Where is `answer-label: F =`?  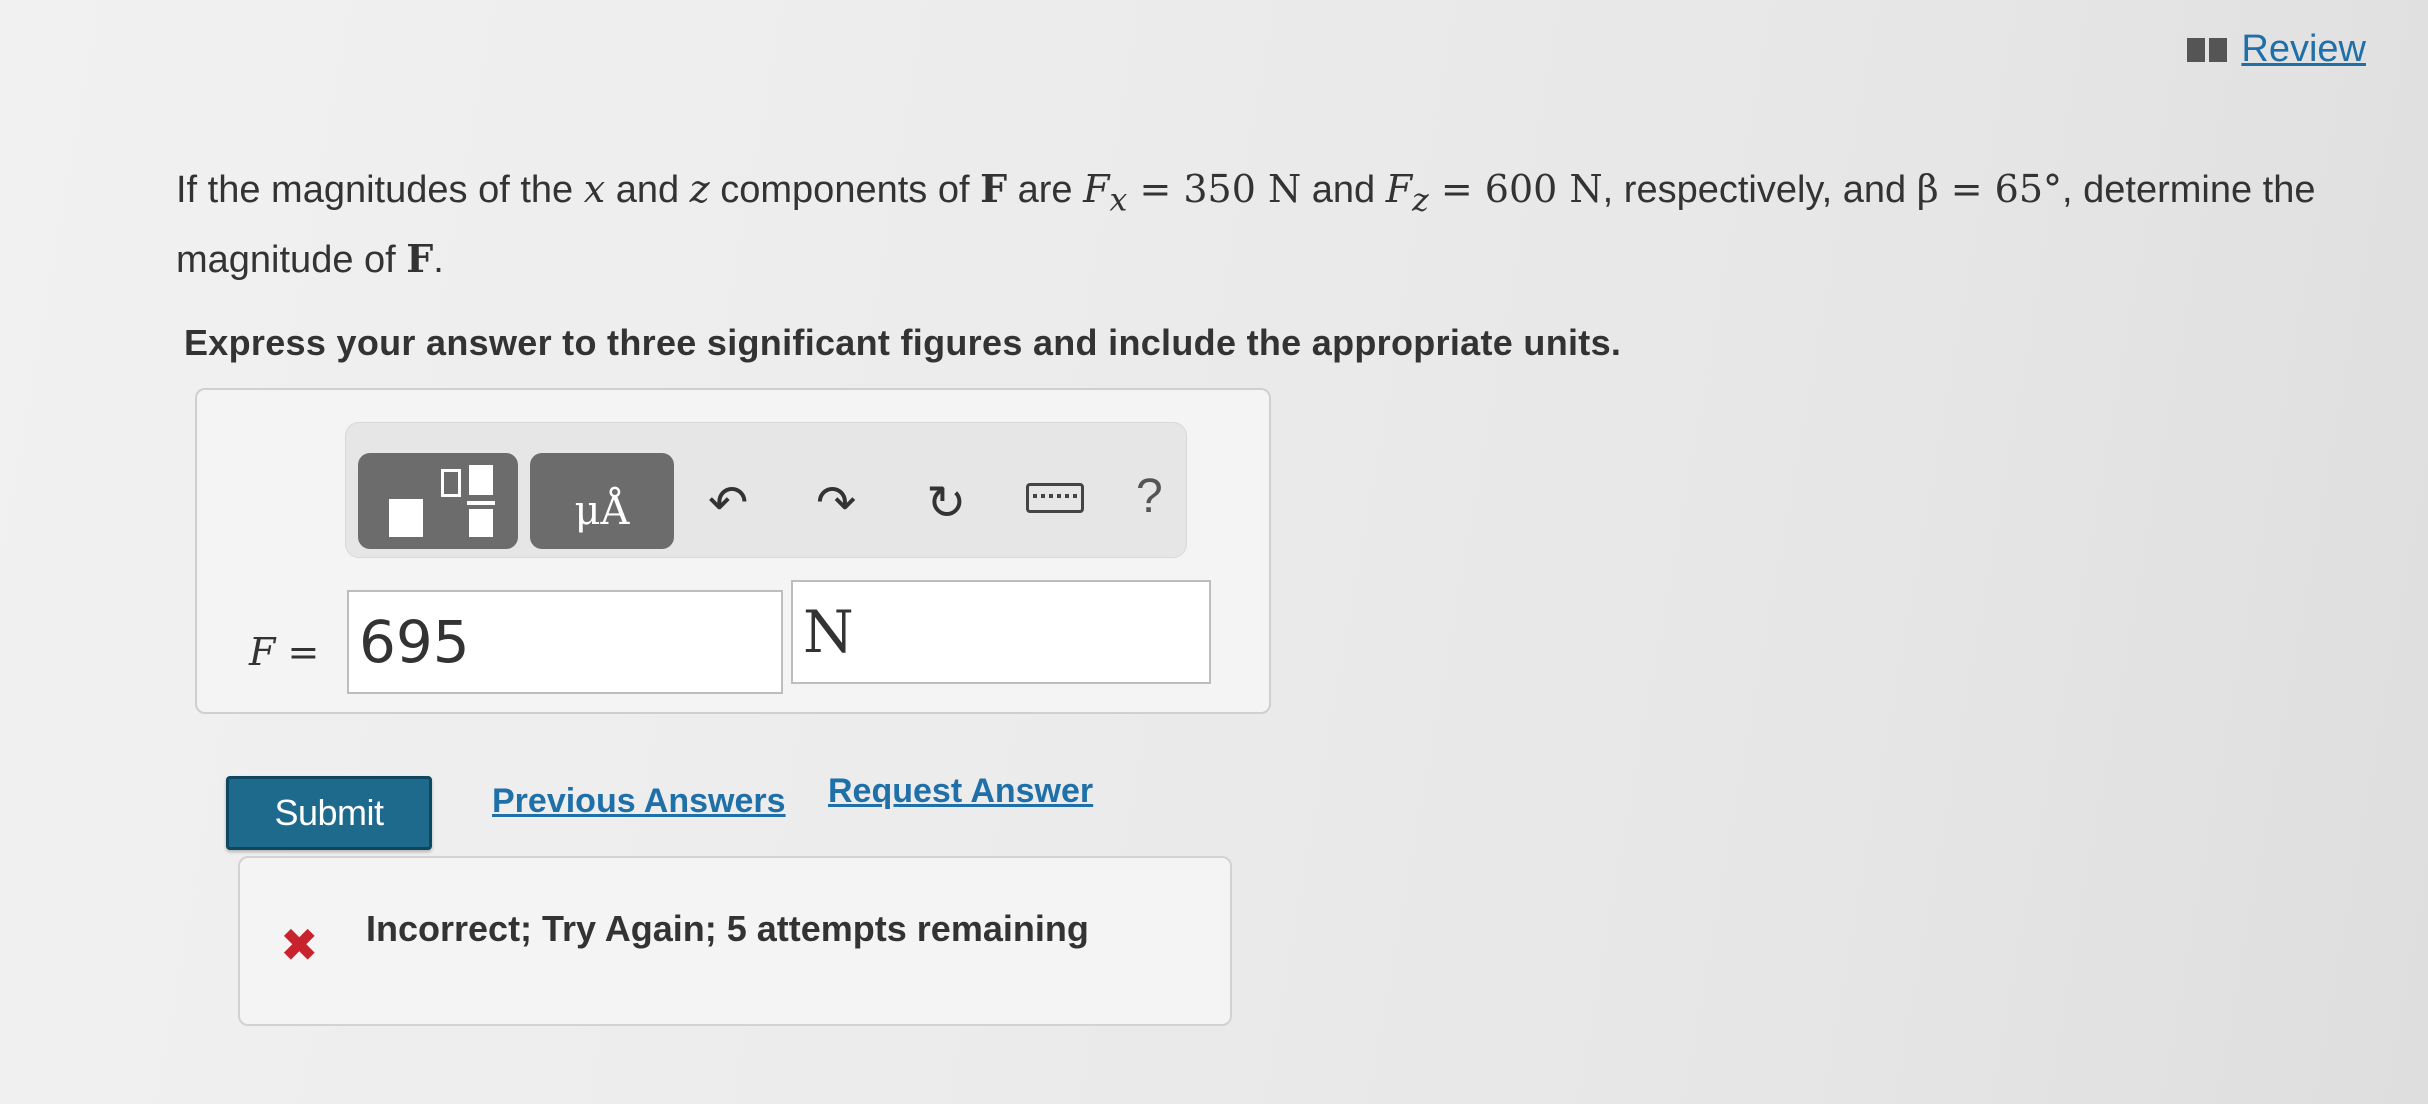
answer-label: F = is located at coordinates (284, 652).